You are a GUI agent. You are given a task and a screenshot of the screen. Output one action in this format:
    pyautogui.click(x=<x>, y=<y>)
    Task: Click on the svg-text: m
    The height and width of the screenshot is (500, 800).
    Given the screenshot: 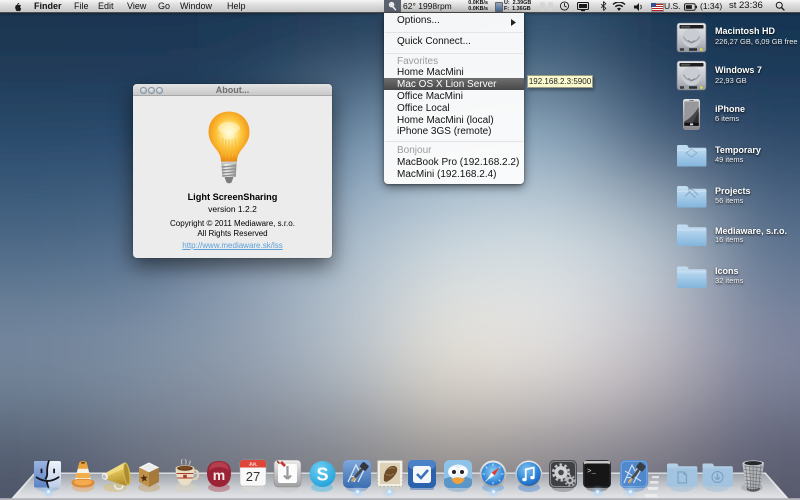 What is the action you would take?
    pyautogui.click(x=219, y=475)
    